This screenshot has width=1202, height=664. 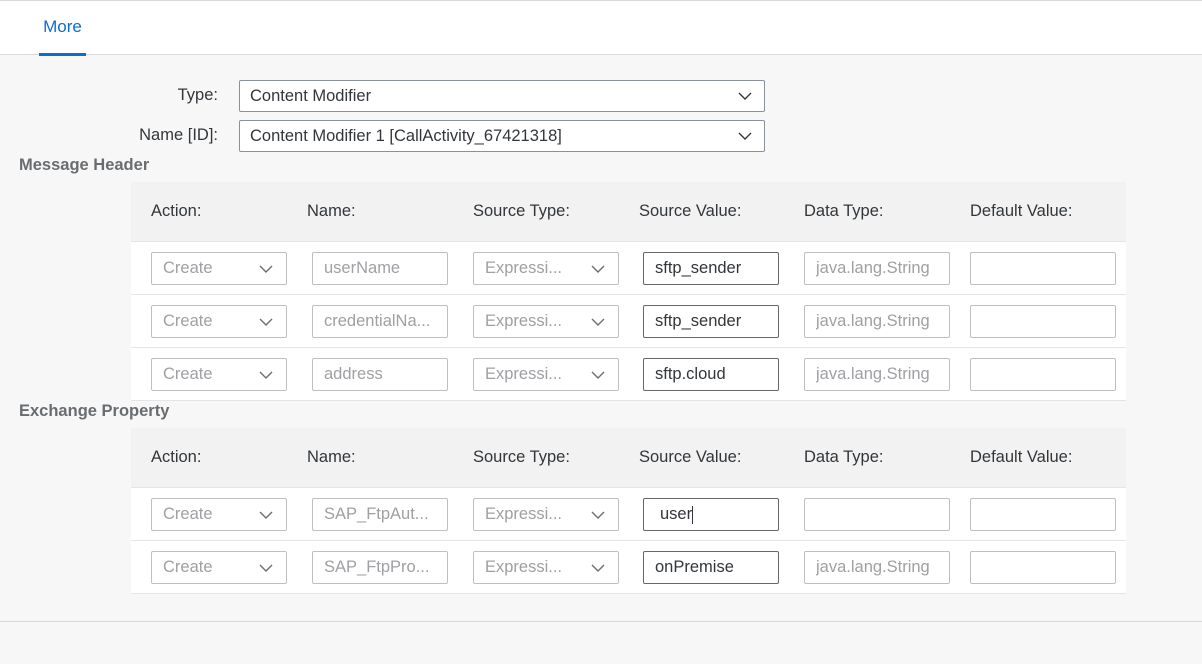 I want to click on type-select-value: Content Modifier, so click(x=311, y=95).